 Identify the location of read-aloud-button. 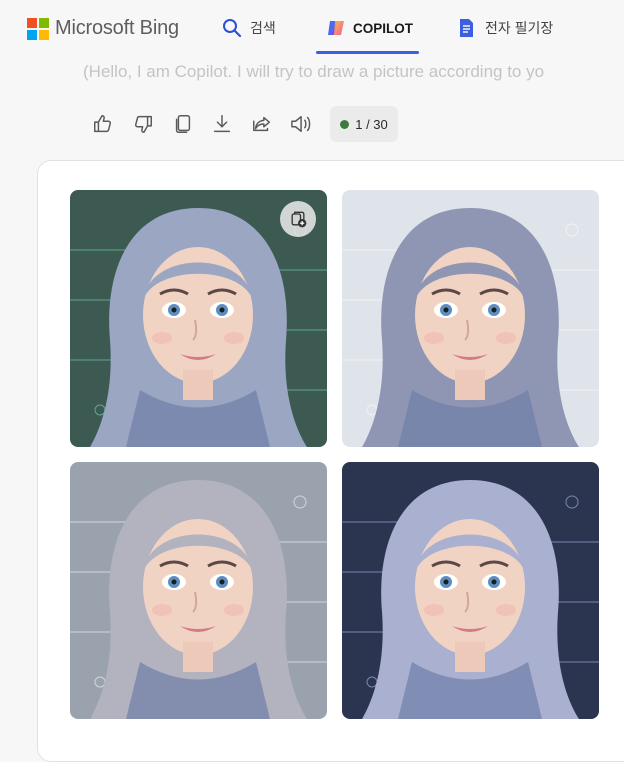
(302, 124).